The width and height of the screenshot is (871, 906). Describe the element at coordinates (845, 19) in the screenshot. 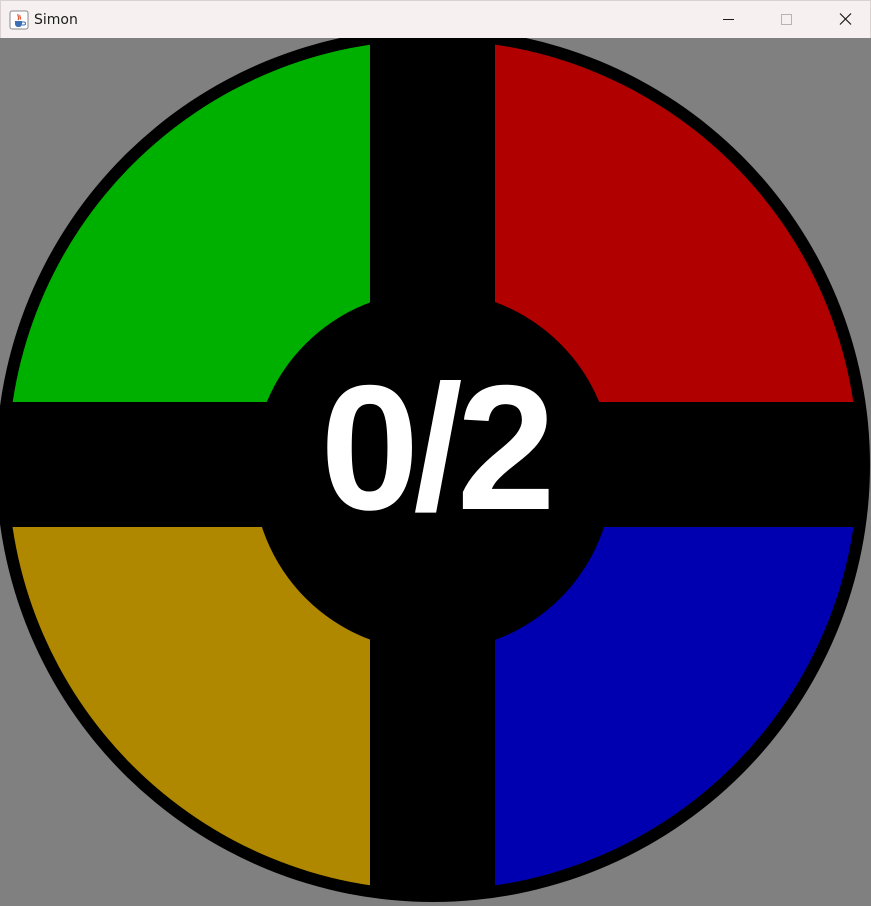

I see `close-icon` at that location.